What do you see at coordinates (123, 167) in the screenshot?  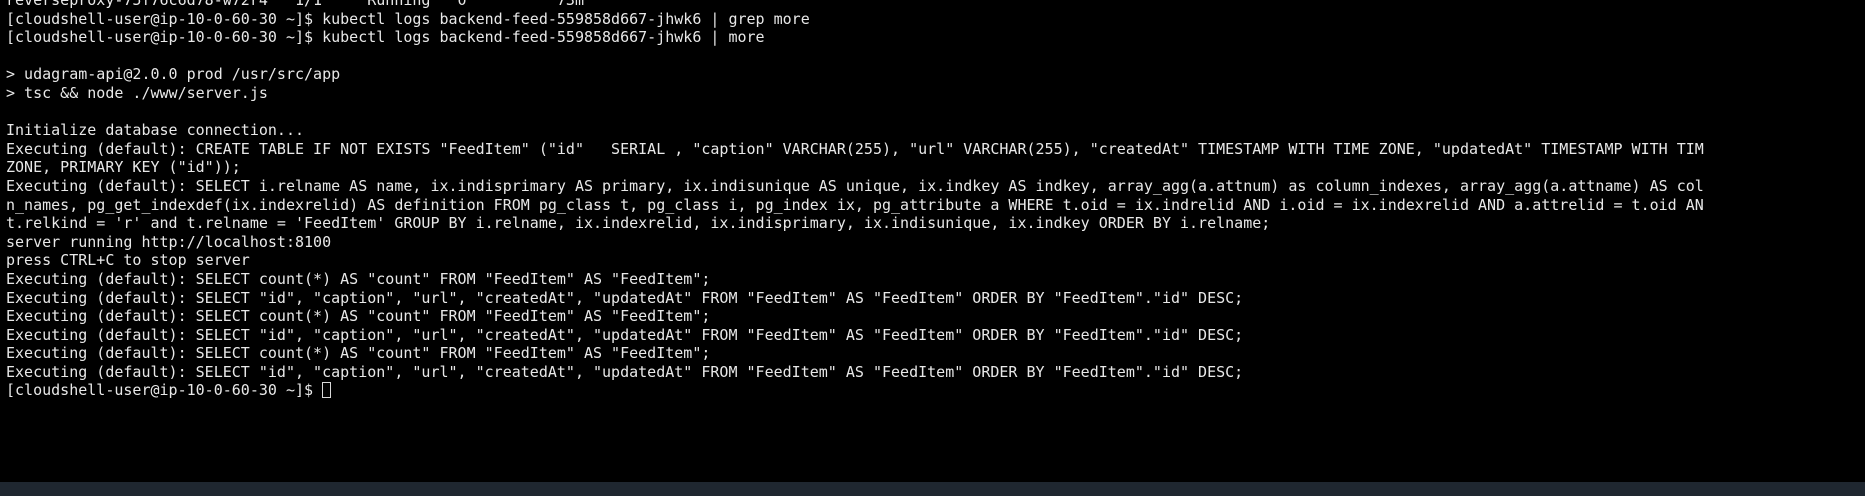 I see `terminal-line: ZONE, PRIMARY KEY ("id"));` at bounding box center [123, 167].